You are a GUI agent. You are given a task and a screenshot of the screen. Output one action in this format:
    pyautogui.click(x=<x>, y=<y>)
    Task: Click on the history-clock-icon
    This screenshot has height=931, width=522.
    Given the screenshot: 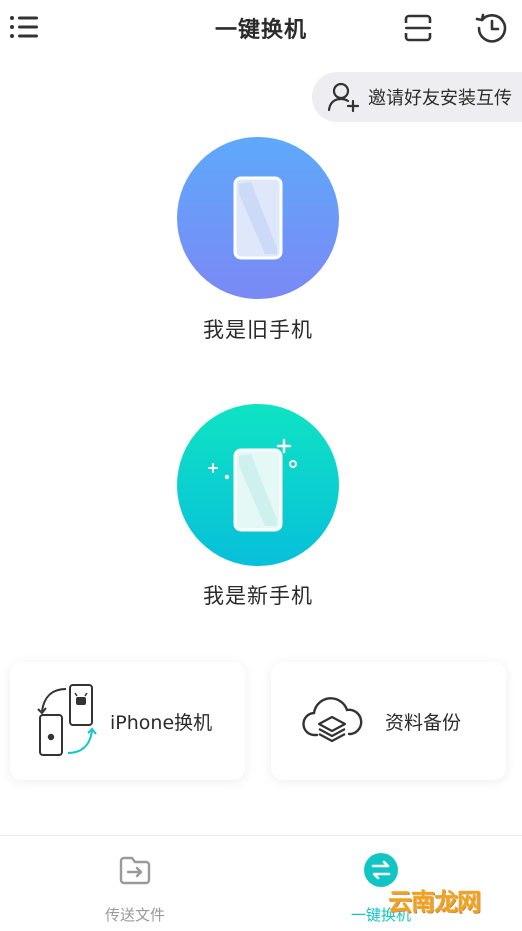 What is the action you would take?
    pyautogui.click(x=491, y=28)
    